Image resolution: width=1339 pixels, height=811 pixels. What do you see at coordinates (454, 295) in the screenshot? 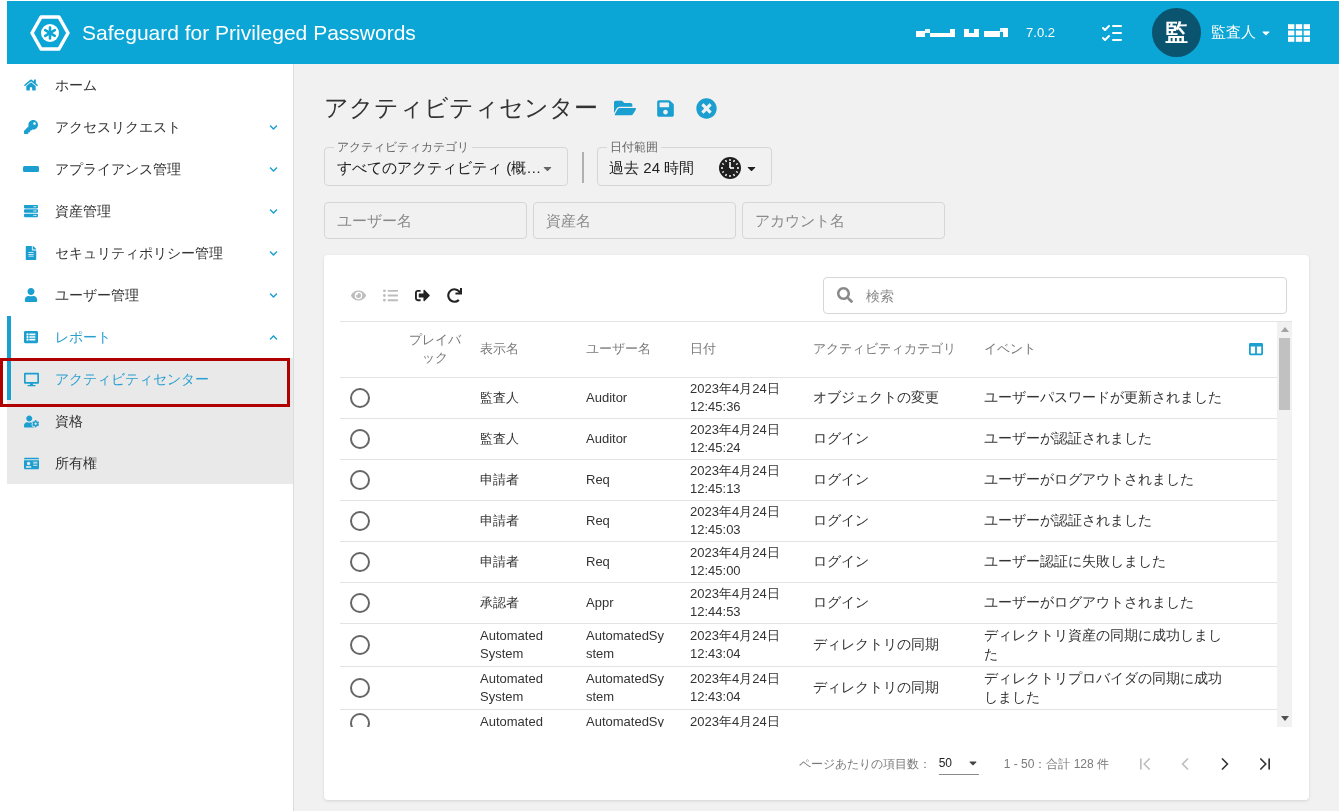
I see `refresh-icon` at bounding box center [454, 295].